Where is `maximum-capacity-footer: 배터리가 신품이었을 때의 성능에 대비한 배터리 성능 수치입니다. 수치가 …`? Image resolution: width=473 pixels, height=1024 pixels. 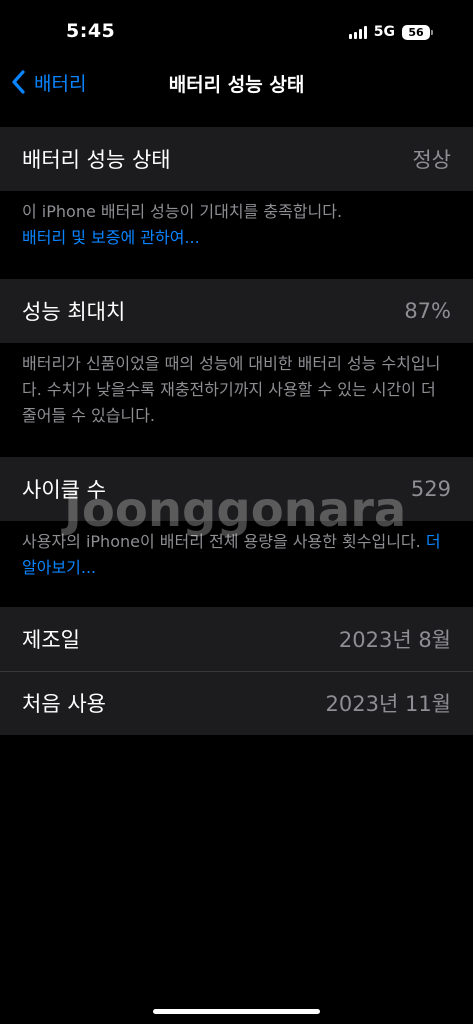
maximum-capacity-footer: 배터리가 신품이었을 때의 성능에 대비한 배터리 성능 수치입니다. 수치가 … is located at coordinates (238, 390).